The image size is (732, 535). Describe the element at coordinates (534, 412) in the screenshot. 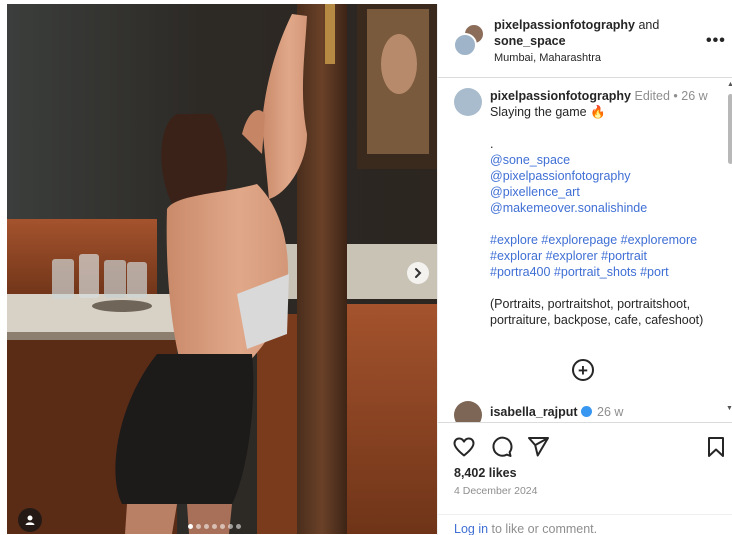

I see `comment-username: isabella_rajput` at that location.